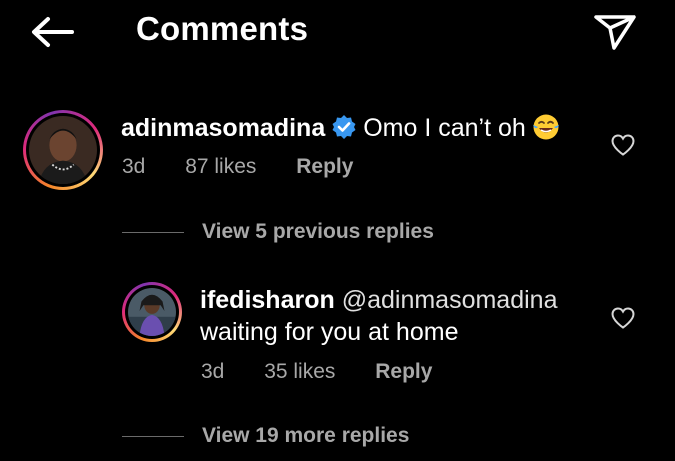 Image resolution: width=675 pixels, height=461 pixels. I want to click on reply-text-line-1: ifedisharon @adinmasomadina, so click(378, 300).